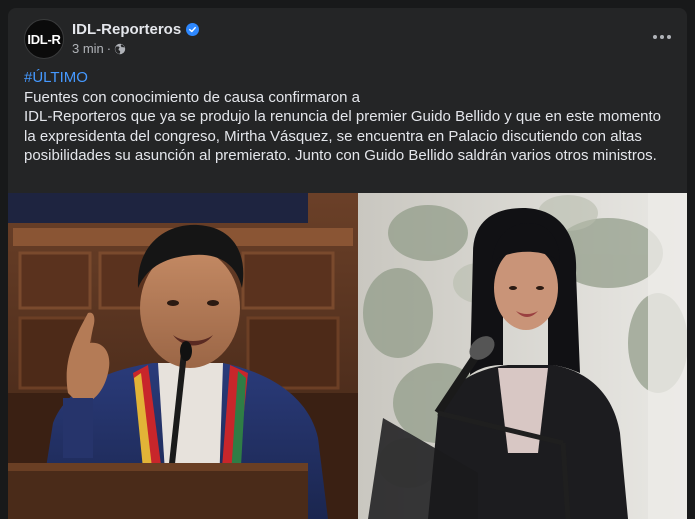 This screenshot has height=519, width=695. I want to click on more-options-button, so click(662, 37).